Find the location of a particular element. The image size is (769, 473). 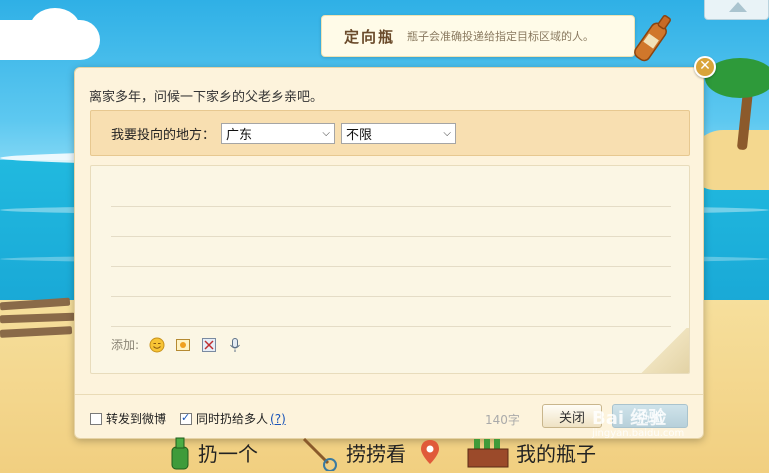

province-select: 广东 ⌵ is located at coordinates (278, 133).